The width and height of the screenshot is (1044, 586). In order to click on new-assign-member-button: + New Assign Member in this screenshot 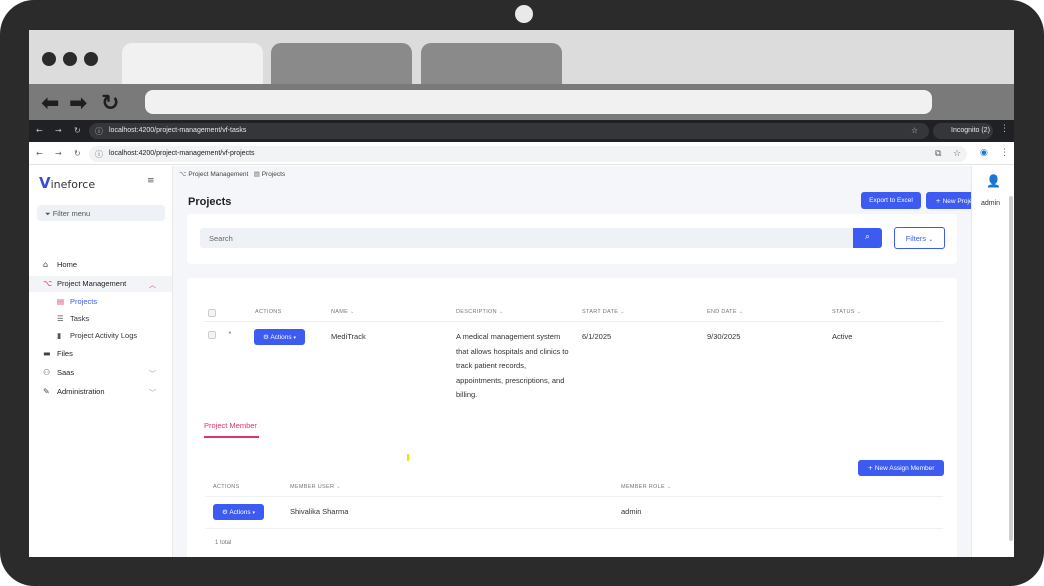, I will do `click(901, 468)`.